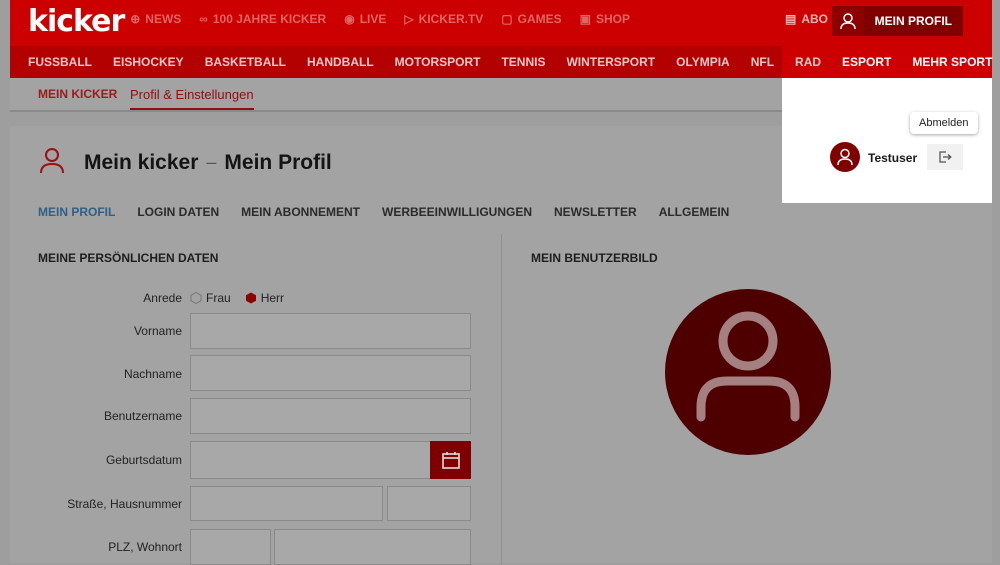 The height and width of the screenshot is (565, 1000). What do you see at coordinates (230, 547) in the screenshot?
I see `plz-input` at bounding box center [230, 547].